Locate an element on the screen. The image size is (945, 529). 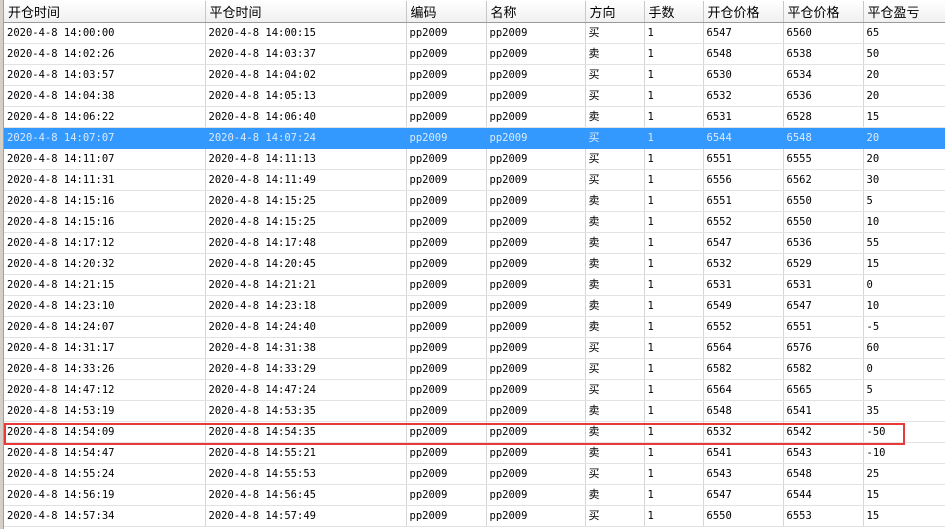
cell-close-time: 2020-4-8 14:00:15 is located at coordinates (306, 33).